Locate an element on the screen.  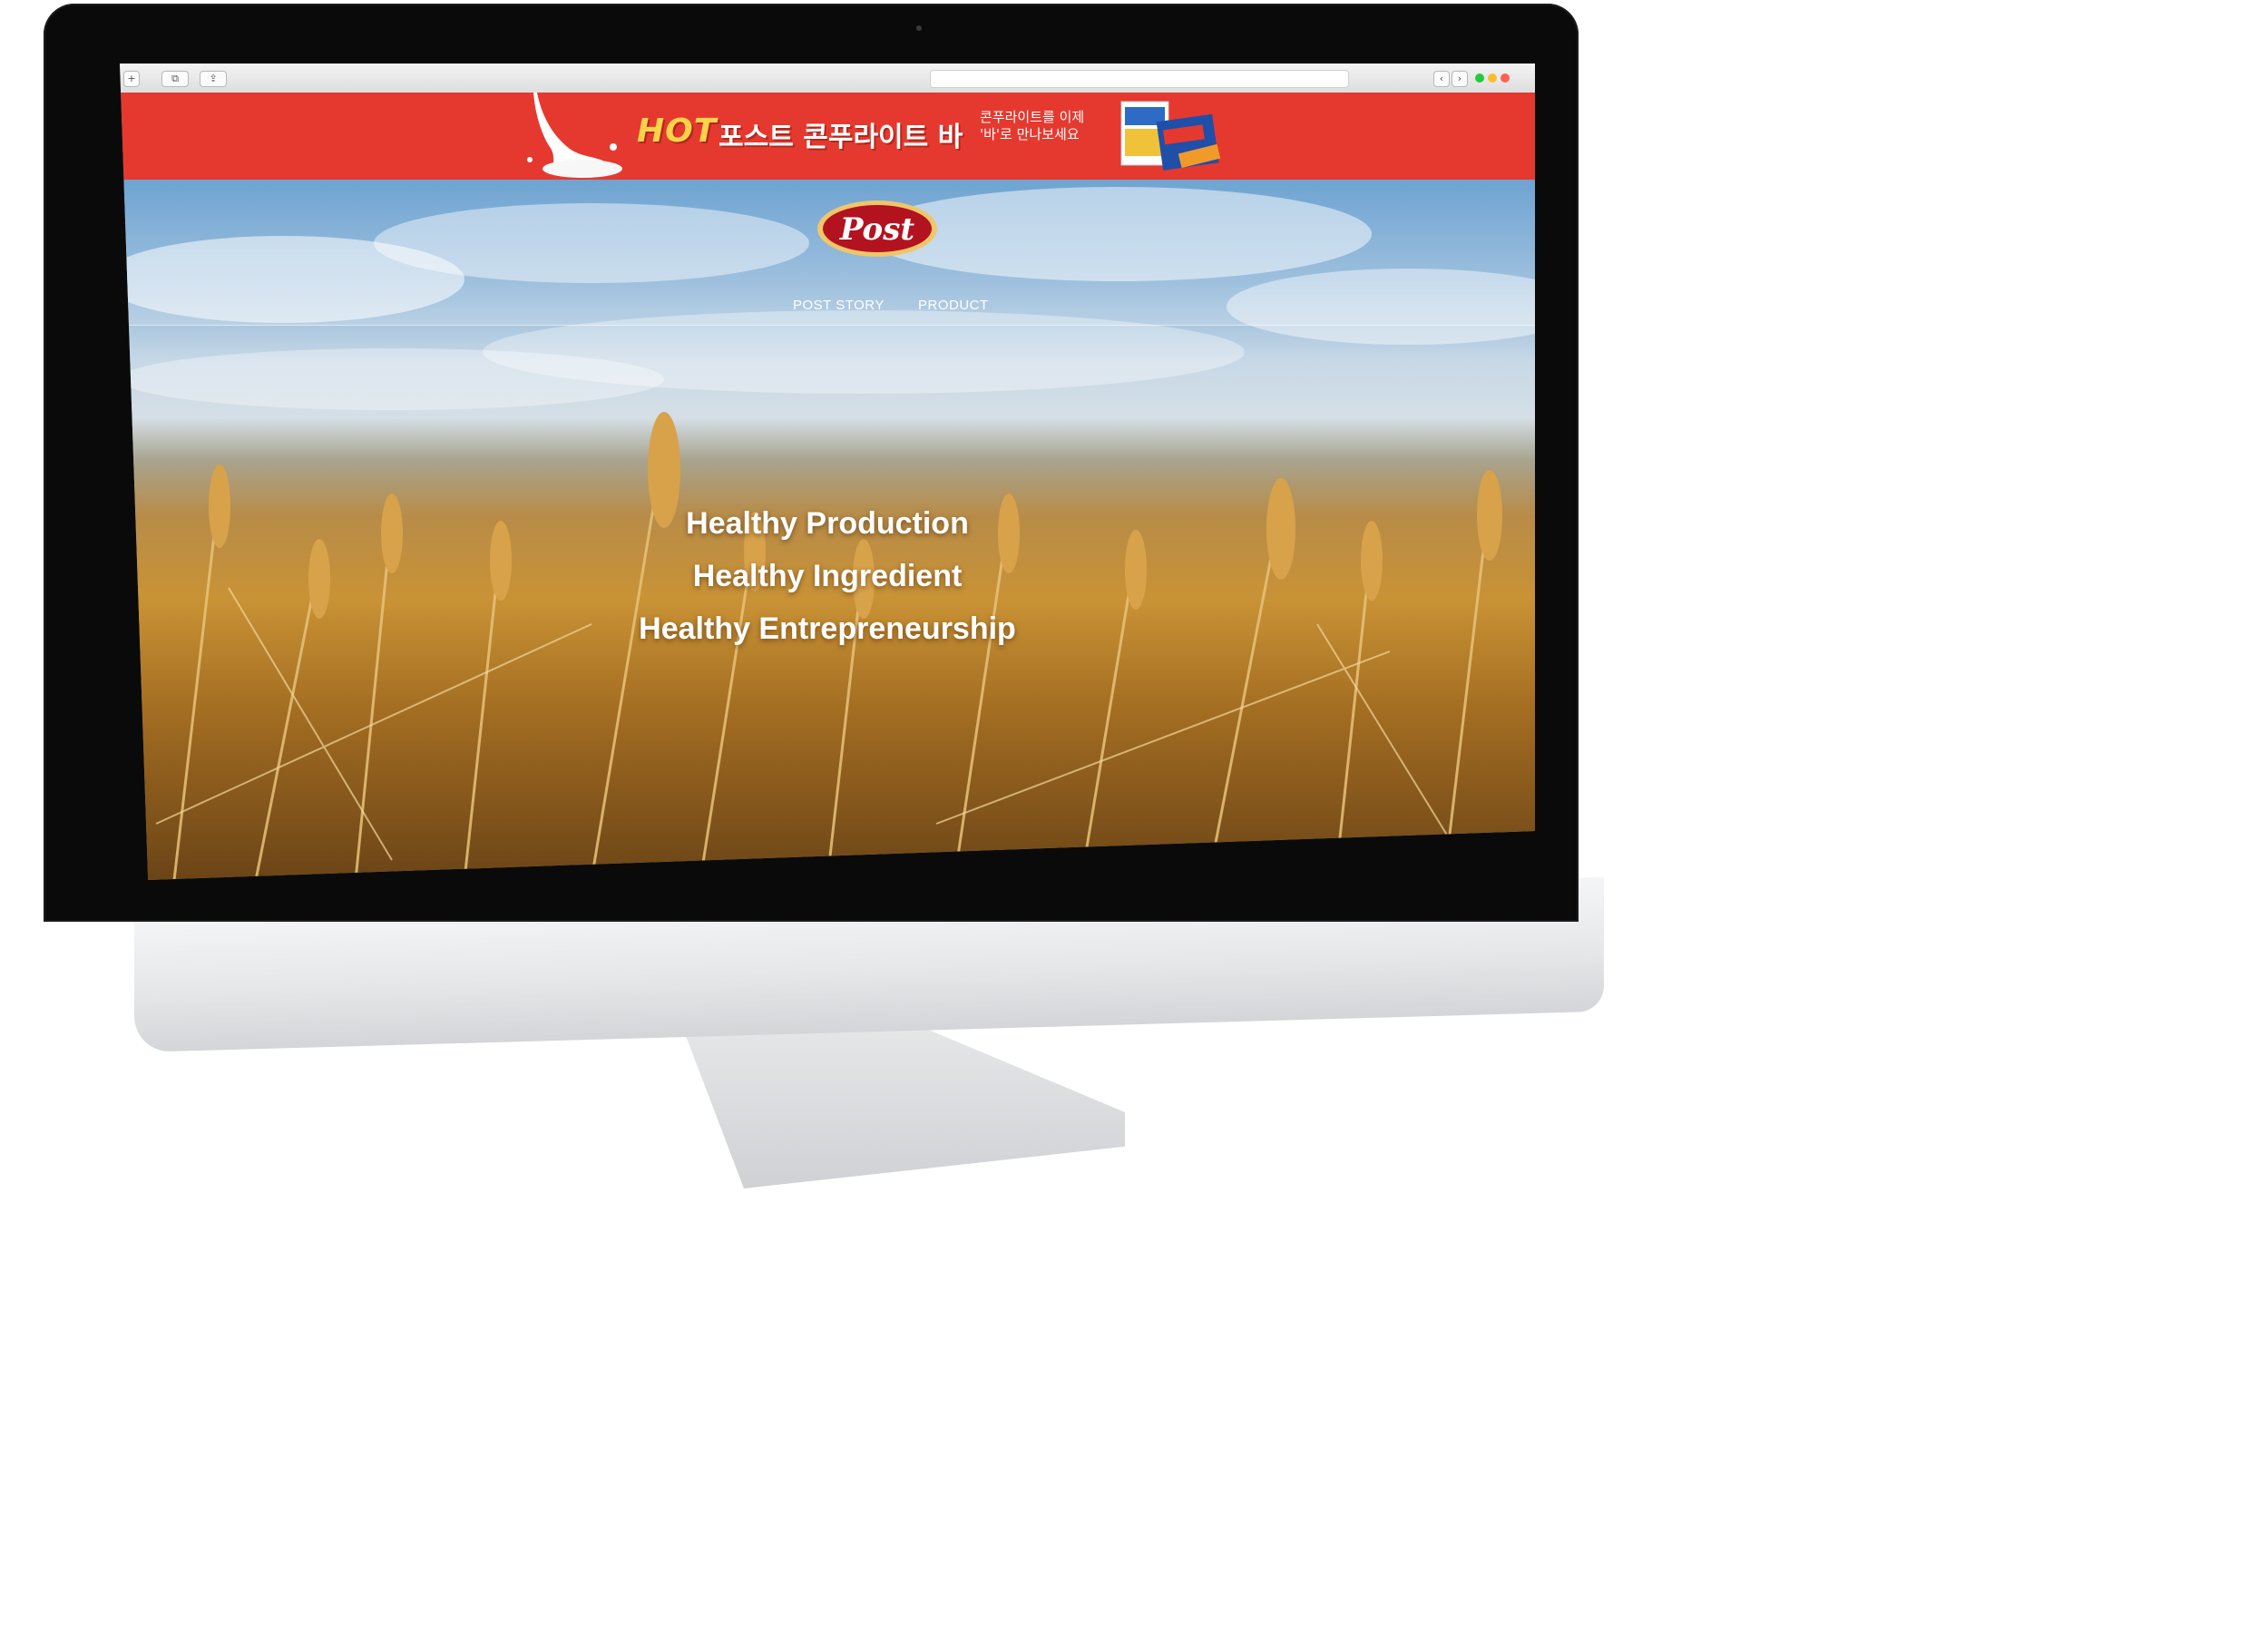
window-minimize-button is located at coordinates (1493, 78).